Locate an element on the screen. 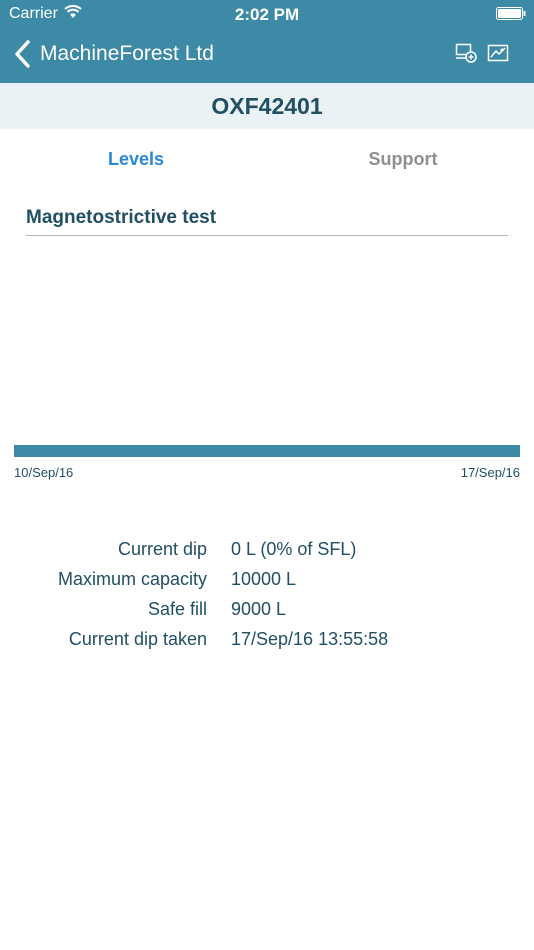 This screenshot has height=950, width=534. info-value: 17/Sep/16 13:55:58 is located at coordinates (310, 639).